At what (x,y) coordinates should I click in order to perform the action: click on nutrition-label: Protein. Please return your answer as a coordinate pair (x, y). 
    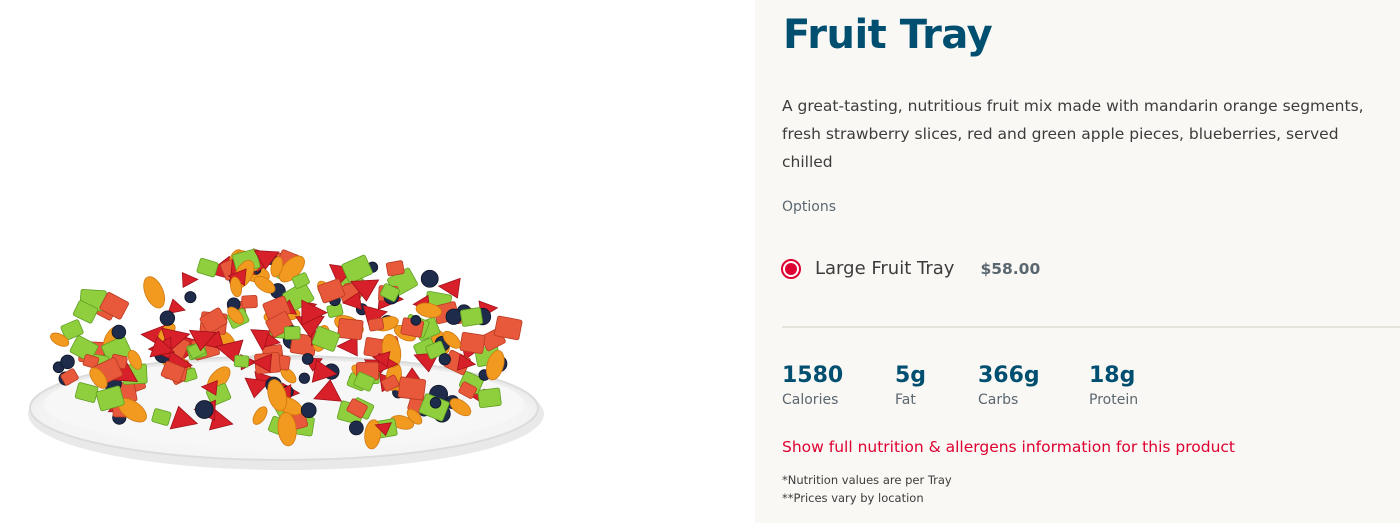
    Looking at the image, I should click on (1114, 400).